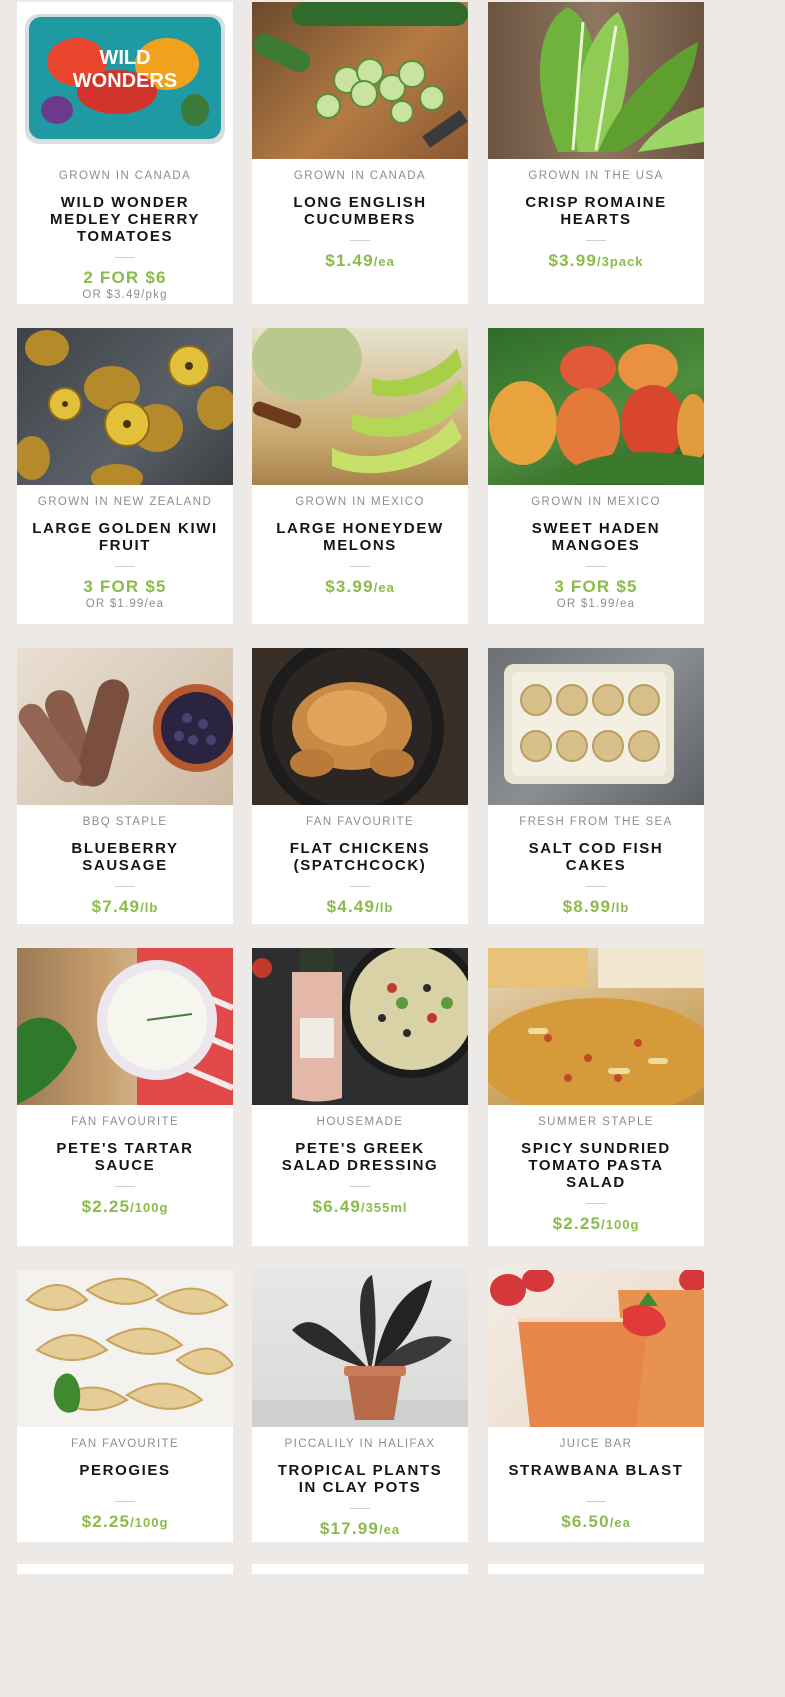  I want to click on product-origin: BBQ STAPLE, so click(125, 822).